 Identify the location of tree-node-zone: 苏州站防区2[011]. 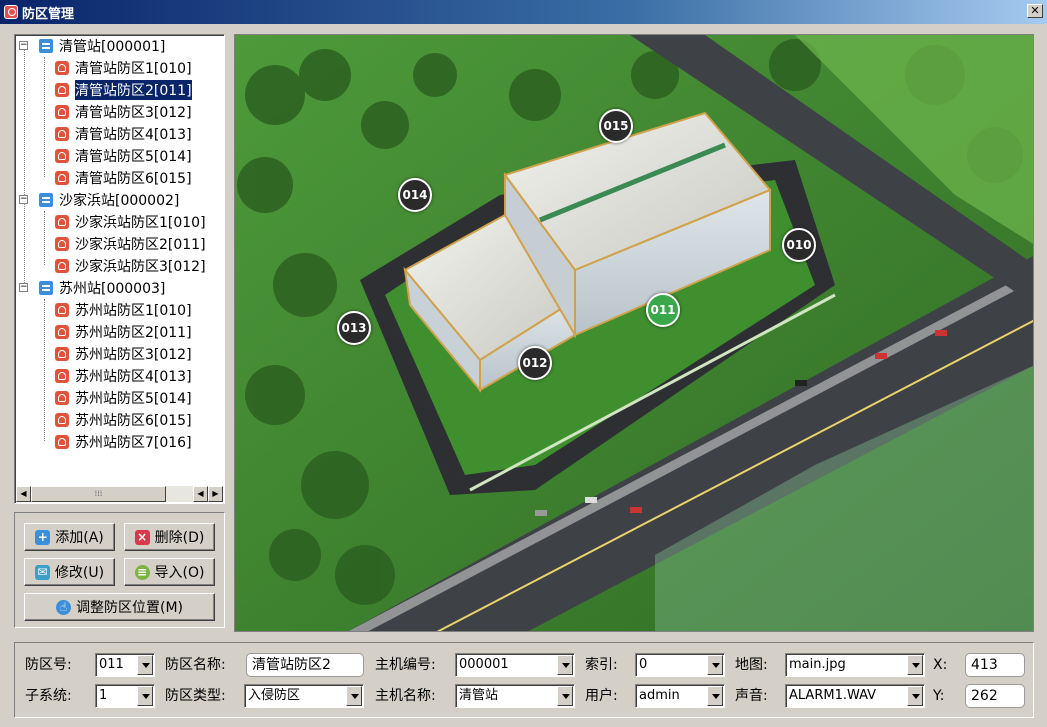
(123, 332).